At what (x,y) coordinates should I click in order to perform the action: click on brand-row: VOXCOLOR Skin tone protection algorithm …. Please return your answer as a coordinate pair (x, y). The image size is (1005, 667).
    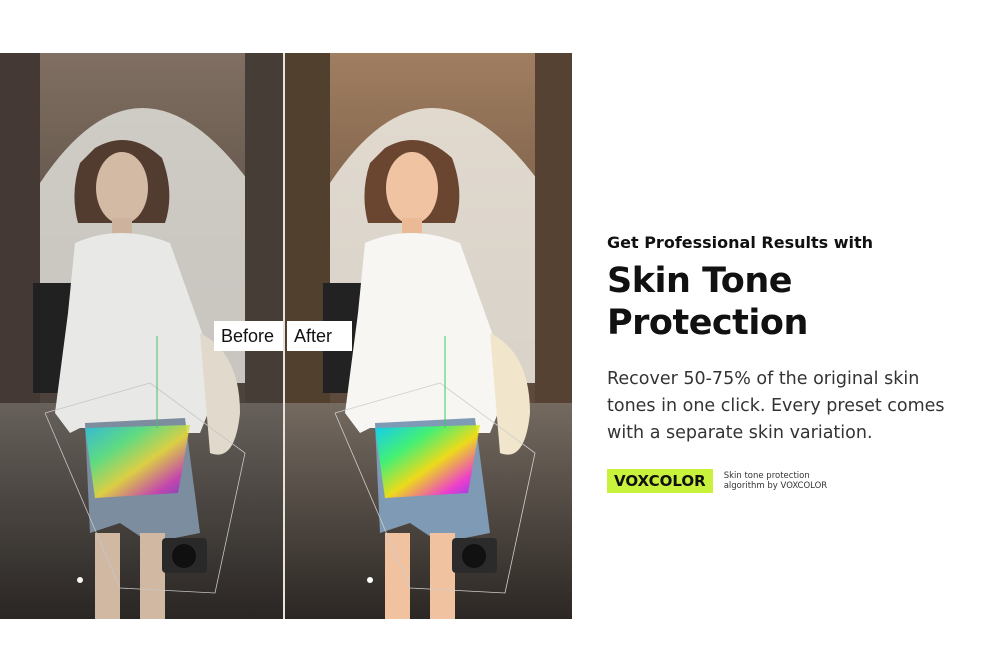
    Looking at the image, I should click on (797, 481).